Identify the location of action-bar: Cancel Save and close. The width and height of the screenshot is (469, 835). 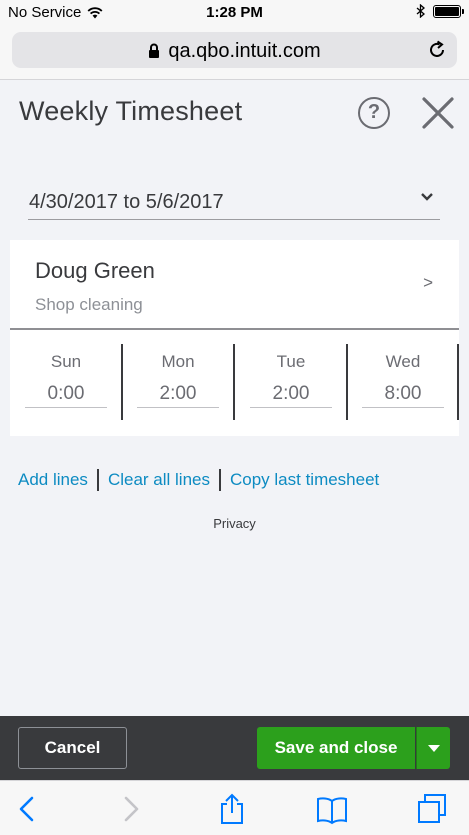
(234, 748).